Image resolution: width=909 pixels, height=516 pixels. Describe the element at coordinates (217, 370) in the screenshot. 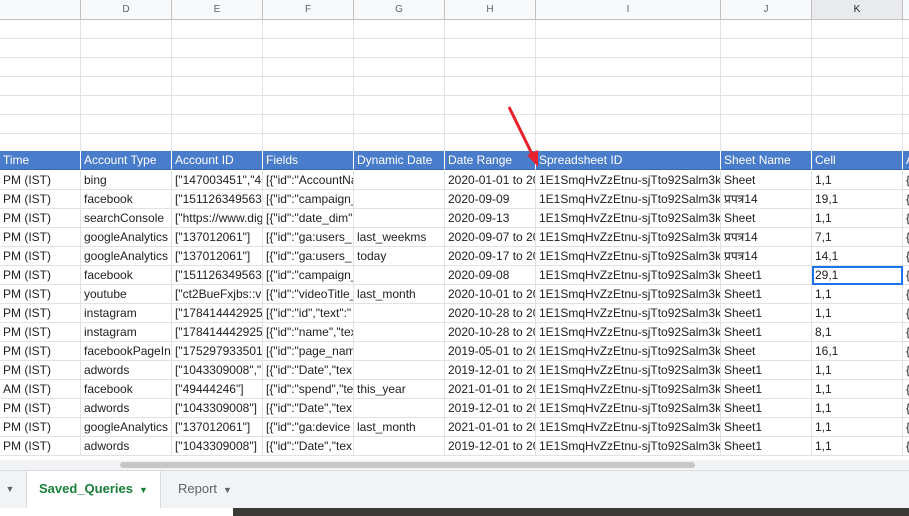

I see `cell-account-id: ["1043309008","` at that location.